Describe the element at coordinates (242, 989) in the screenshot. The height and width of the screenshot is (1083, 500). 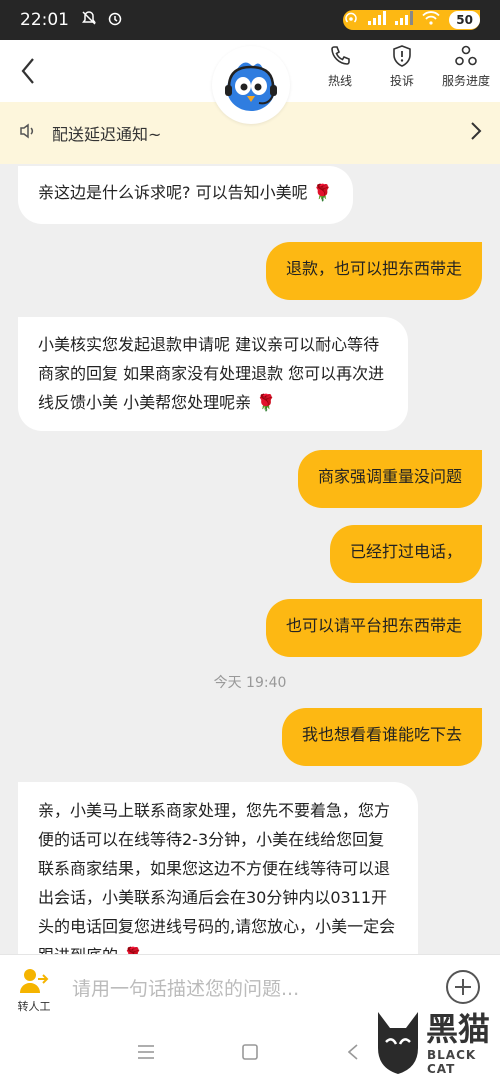
I see `message-input` at that location.